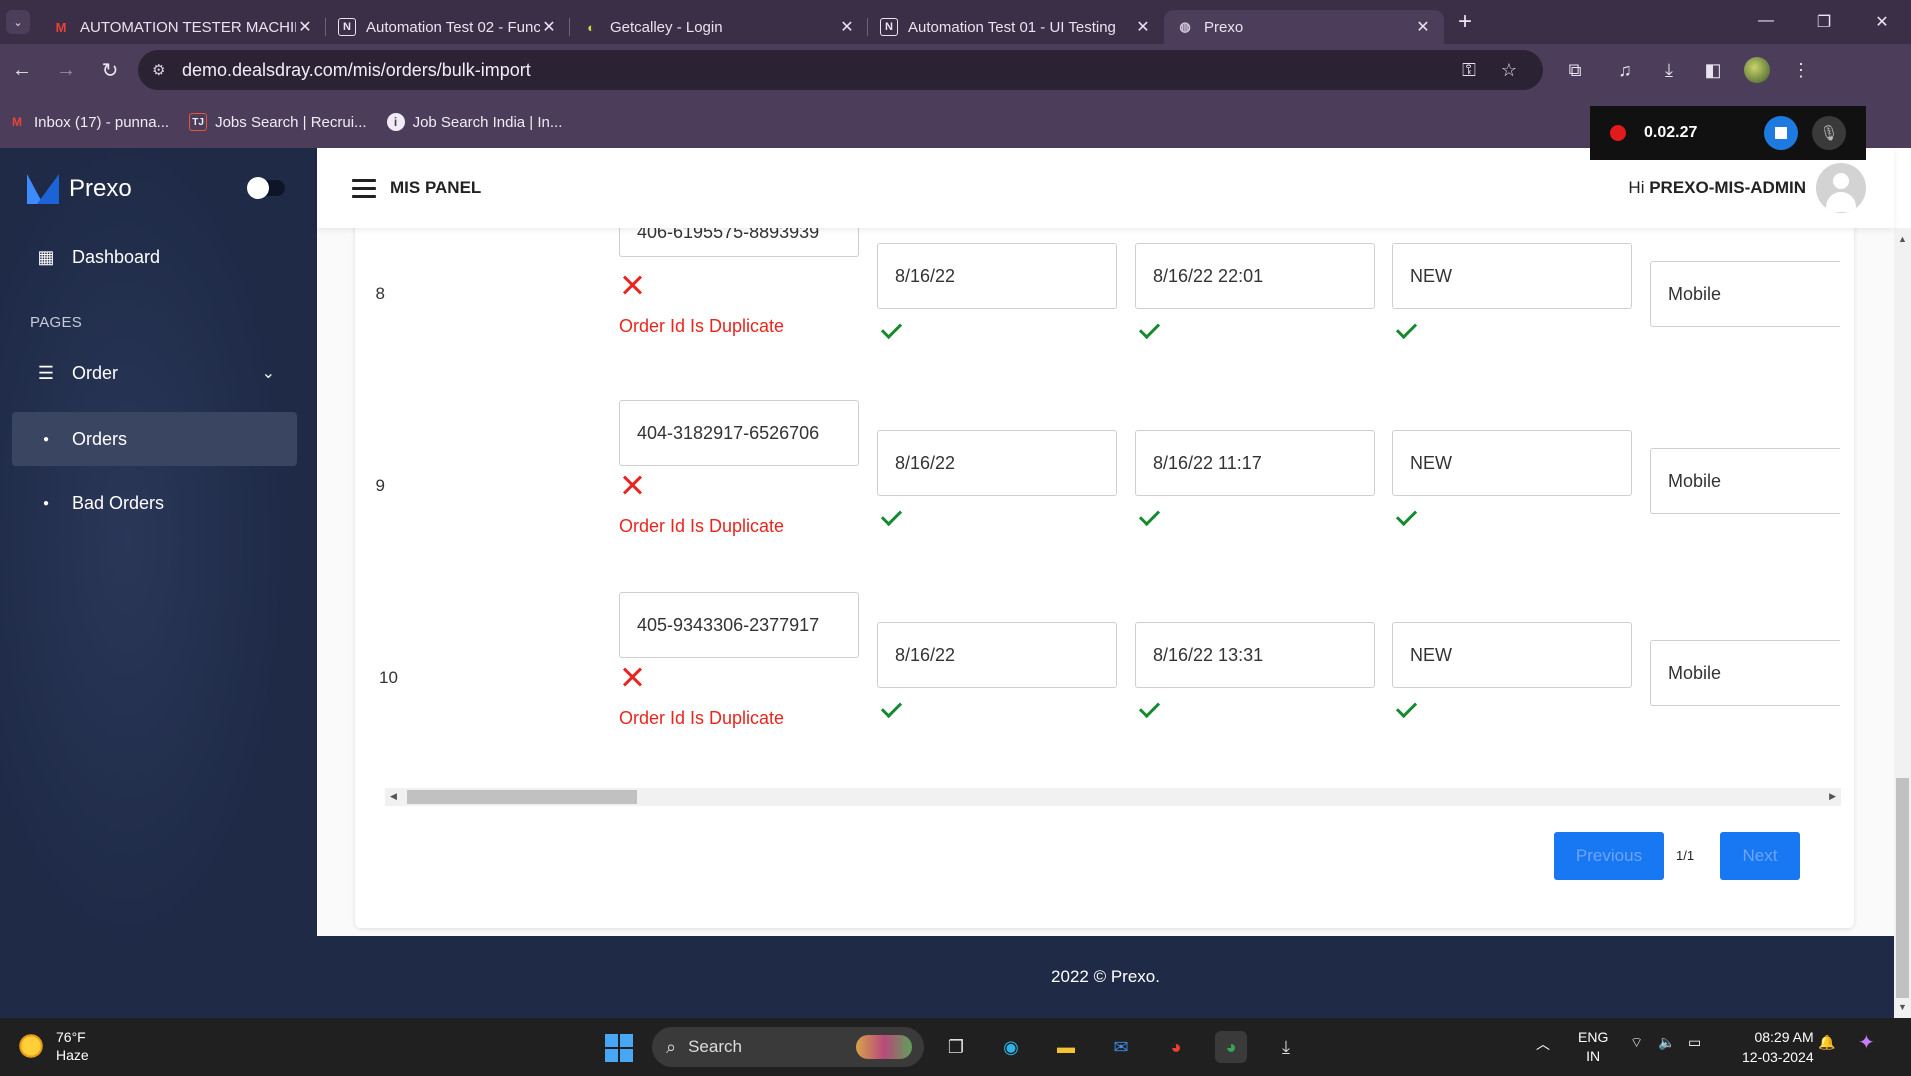 Image resolution: width=1911 pixels, height=1076 pixels. I want to click on scroll-down-icon: ▼, so click(1902, 1007).